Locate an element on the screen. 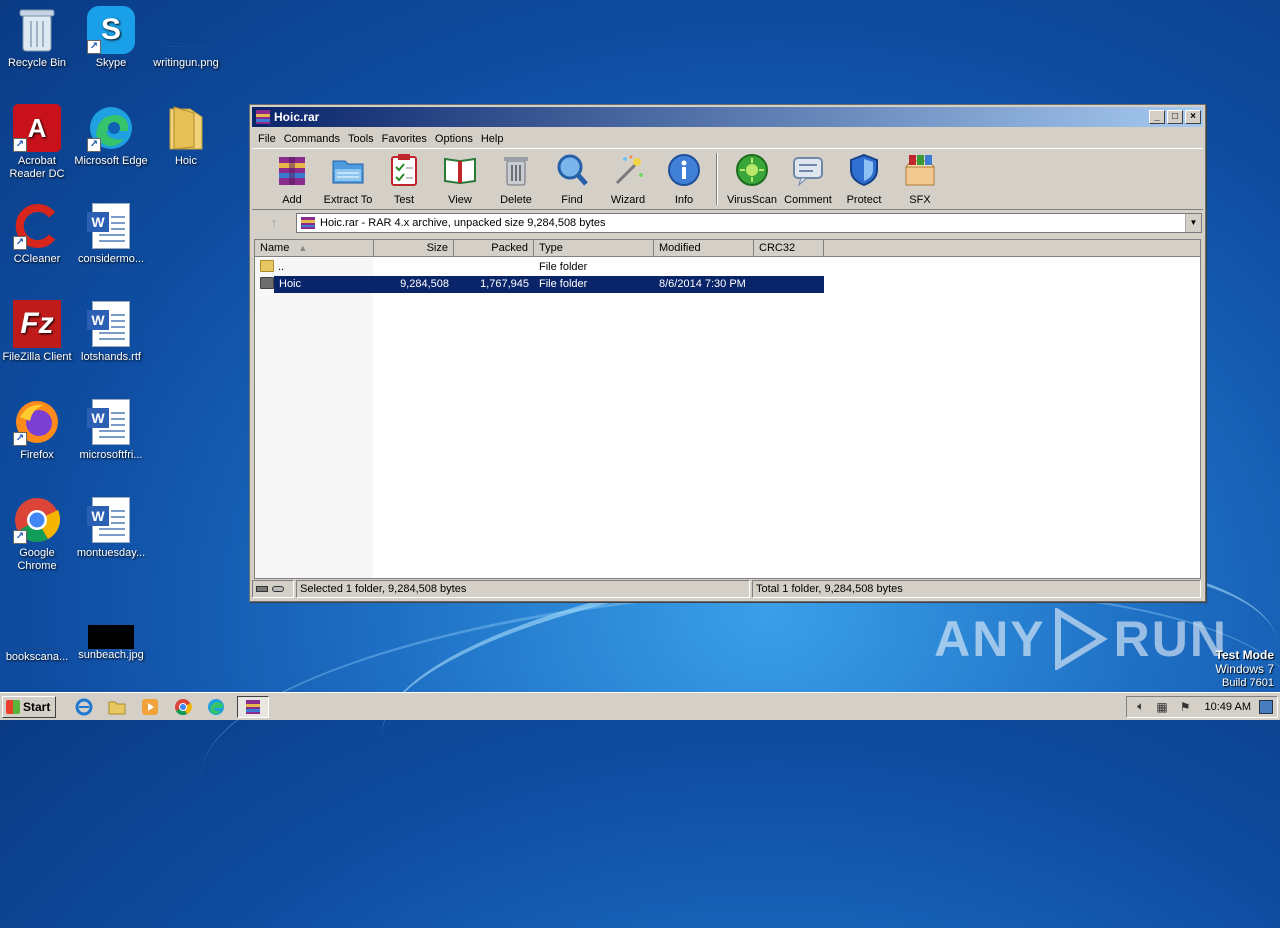 The height and width of the screenshot is (928, 1280). explorer-folder-icon is located at coordinates (117, 707).